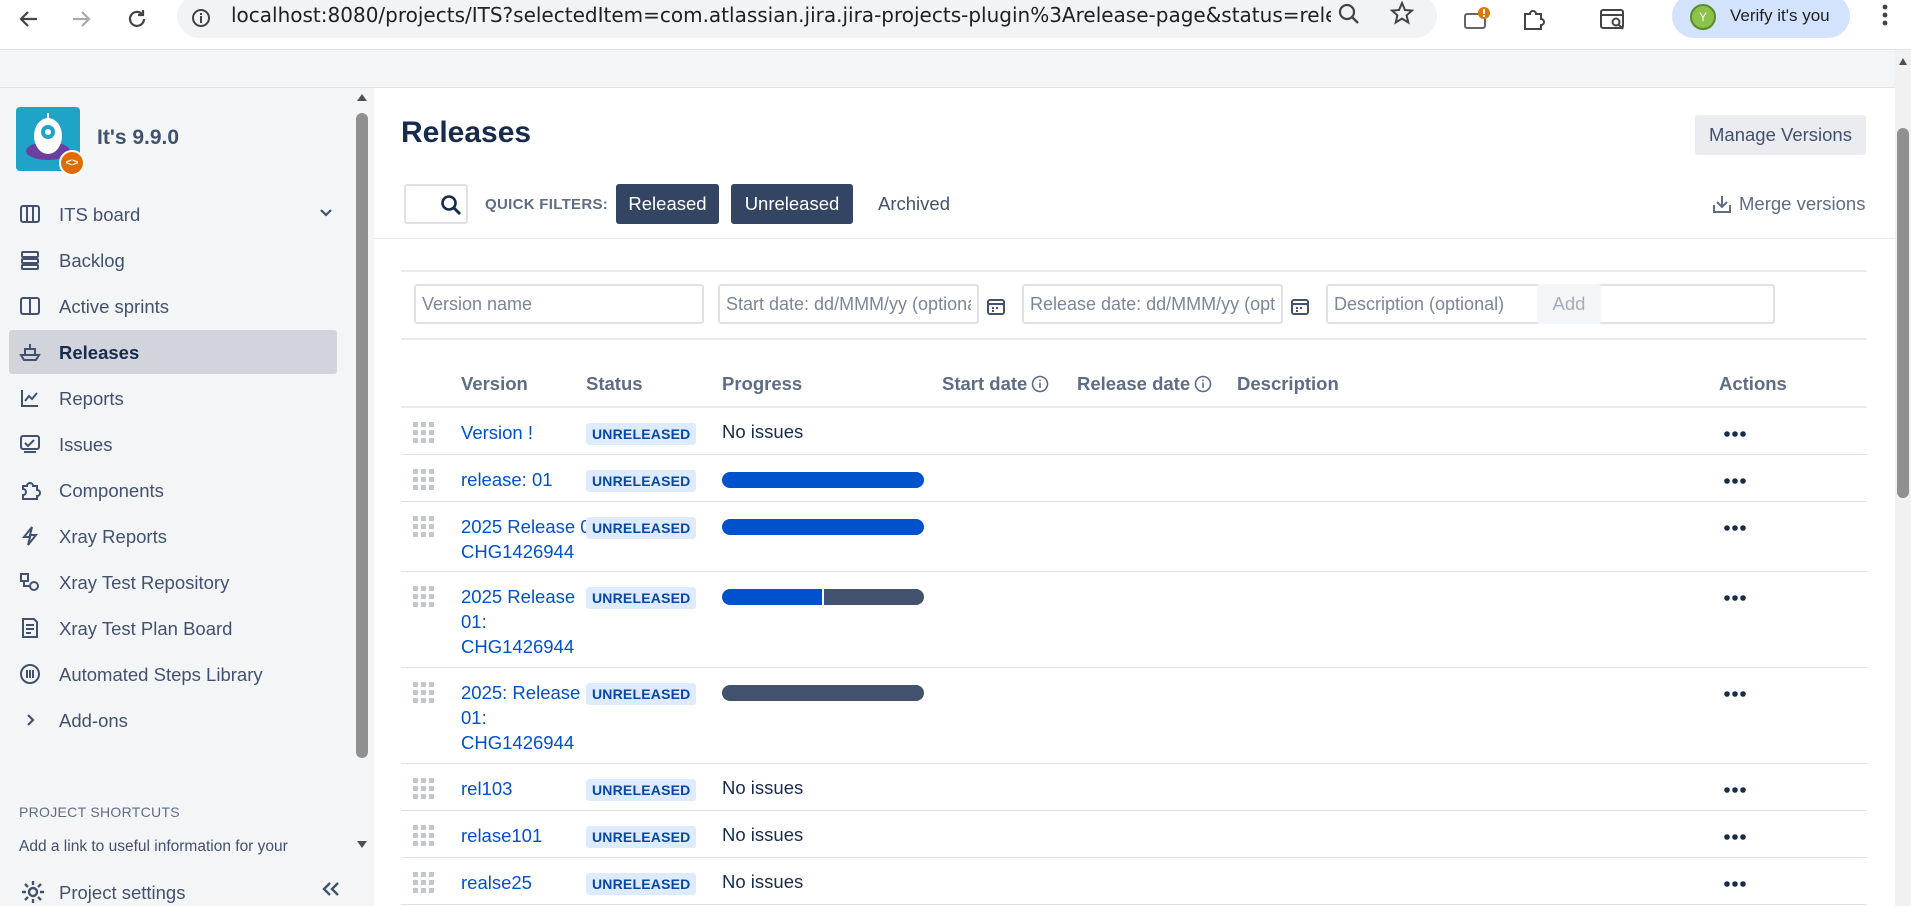 This screenshot has width=1911, height=906. Describe the element at coordinates (1903, 313) in the screenshot. I see `page-scroll-thumb` at that location.